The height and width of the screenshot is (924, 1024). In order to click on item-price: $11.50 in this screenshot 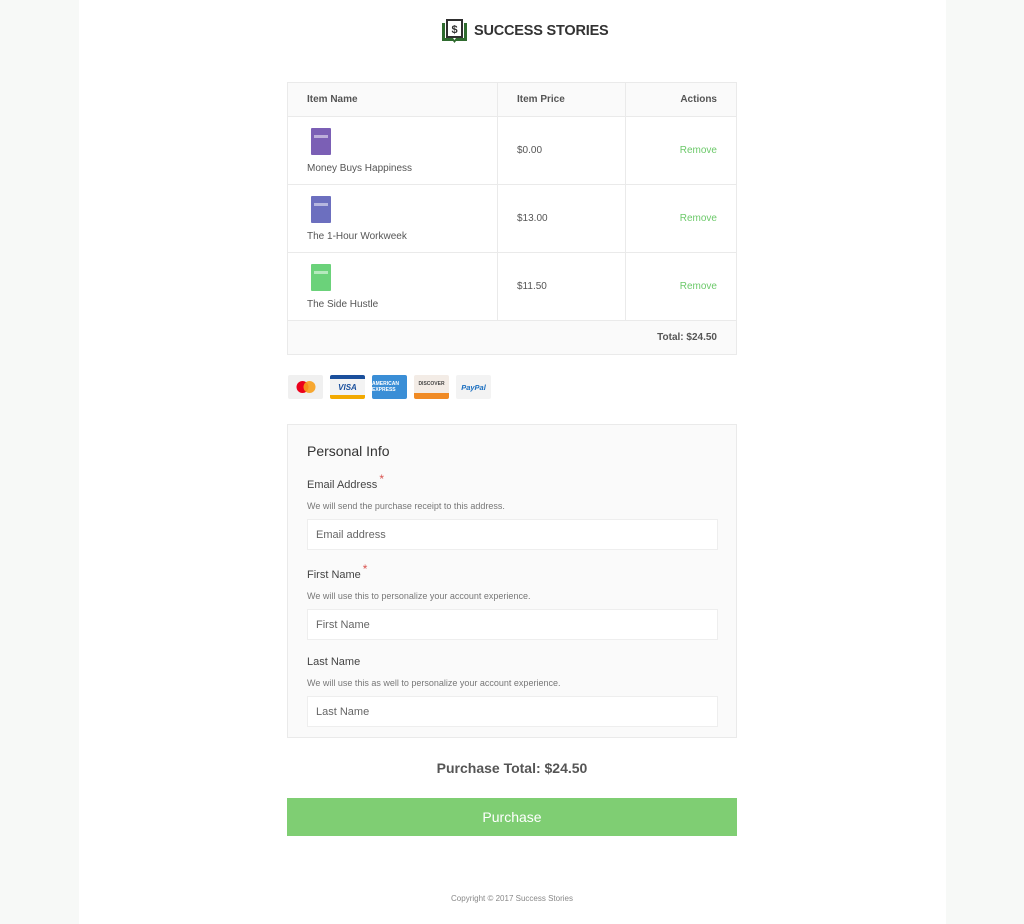, I will do `click(532, 286)`.